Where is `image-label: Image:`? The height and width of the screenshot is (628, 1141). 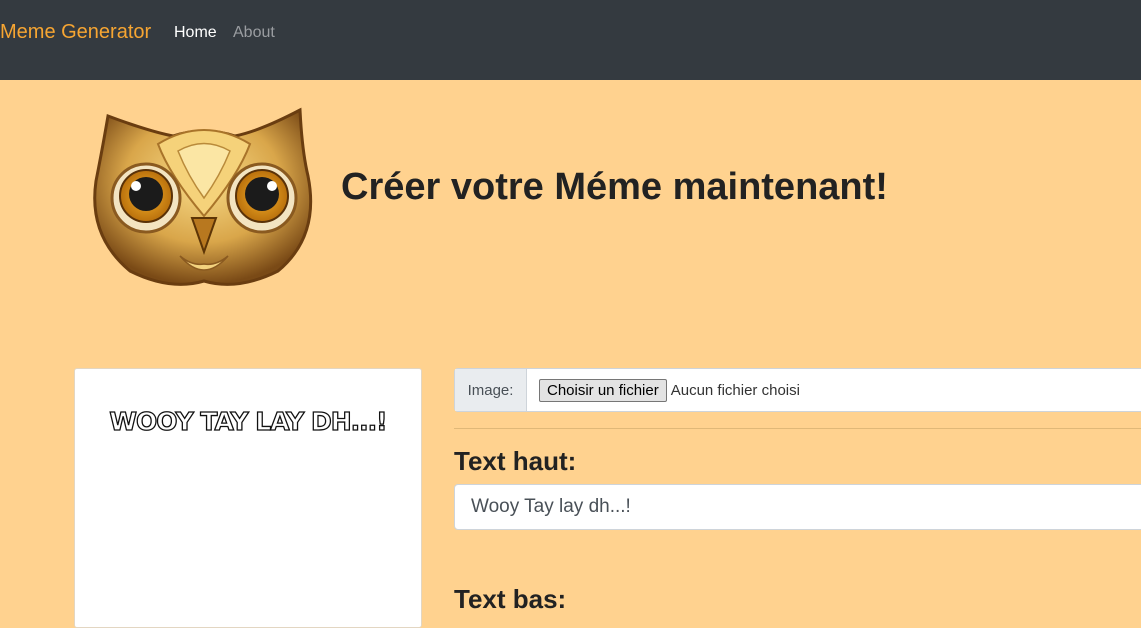
image-label: Image: is located at coordinates (491, 390).